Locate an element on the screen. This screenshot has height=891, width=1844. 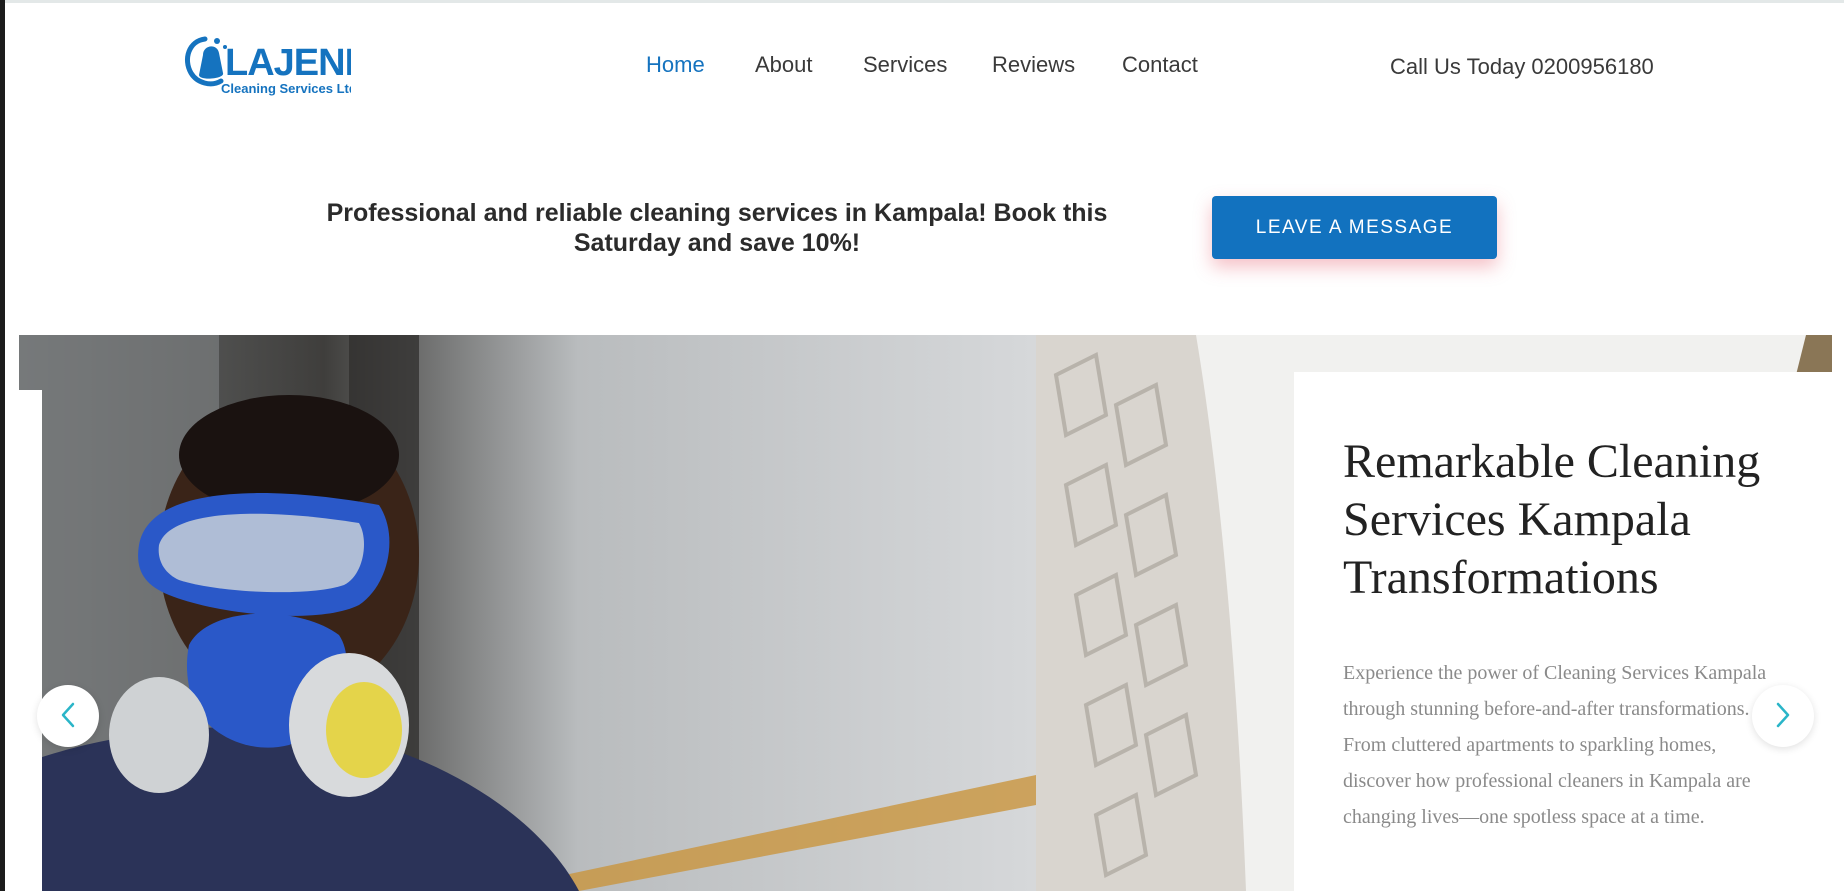
nav-about: About is located at coordinates (784, 65).